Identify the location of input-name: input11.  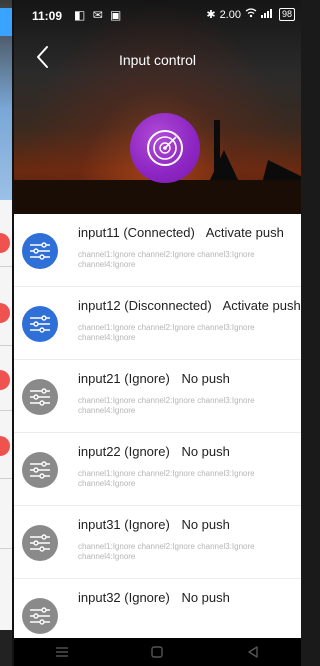
(99, 232).